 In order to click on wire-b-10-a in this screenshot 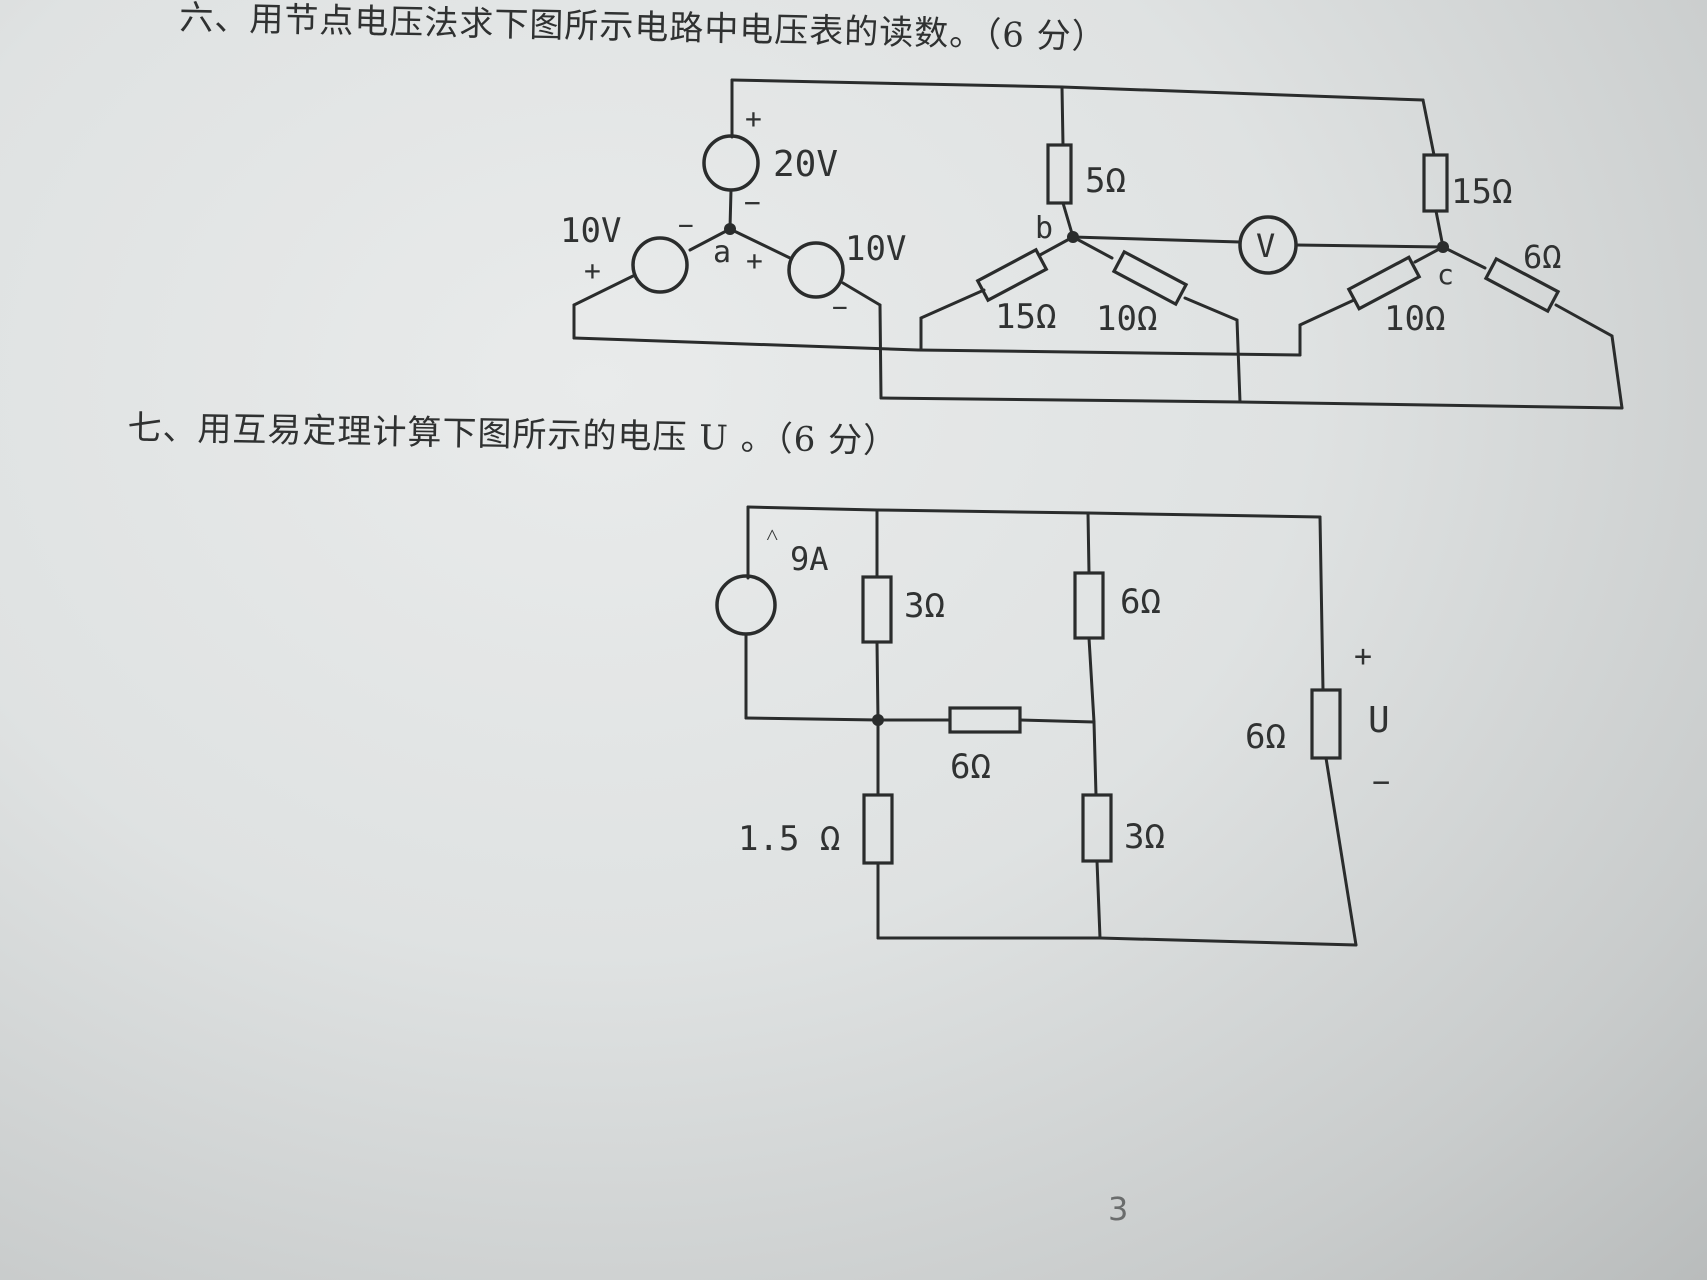, I will do `click(1092, 247)`.